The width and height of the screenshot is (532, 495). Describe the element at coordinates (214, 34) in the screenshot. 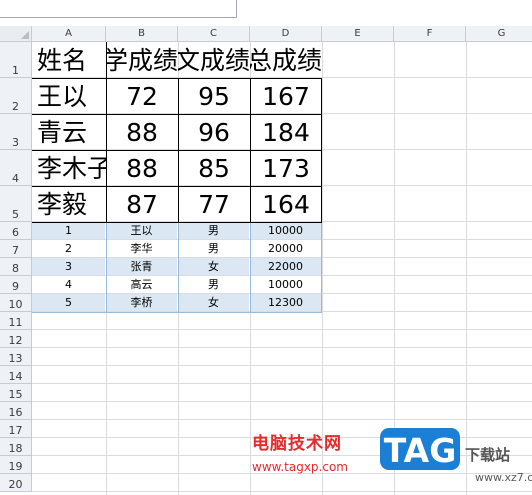

I see `column-header-c: C` at that location.